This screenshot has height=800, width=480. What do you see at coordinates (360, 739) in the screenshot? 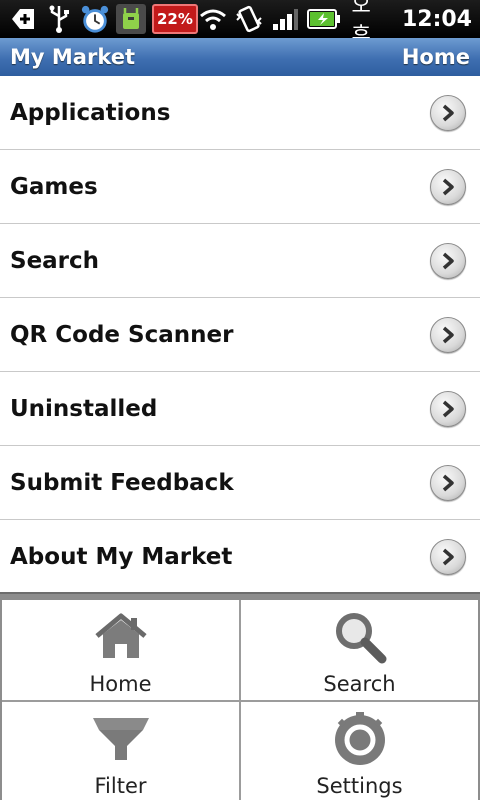
I see `settings-icon` at bounding box center [360, 739].